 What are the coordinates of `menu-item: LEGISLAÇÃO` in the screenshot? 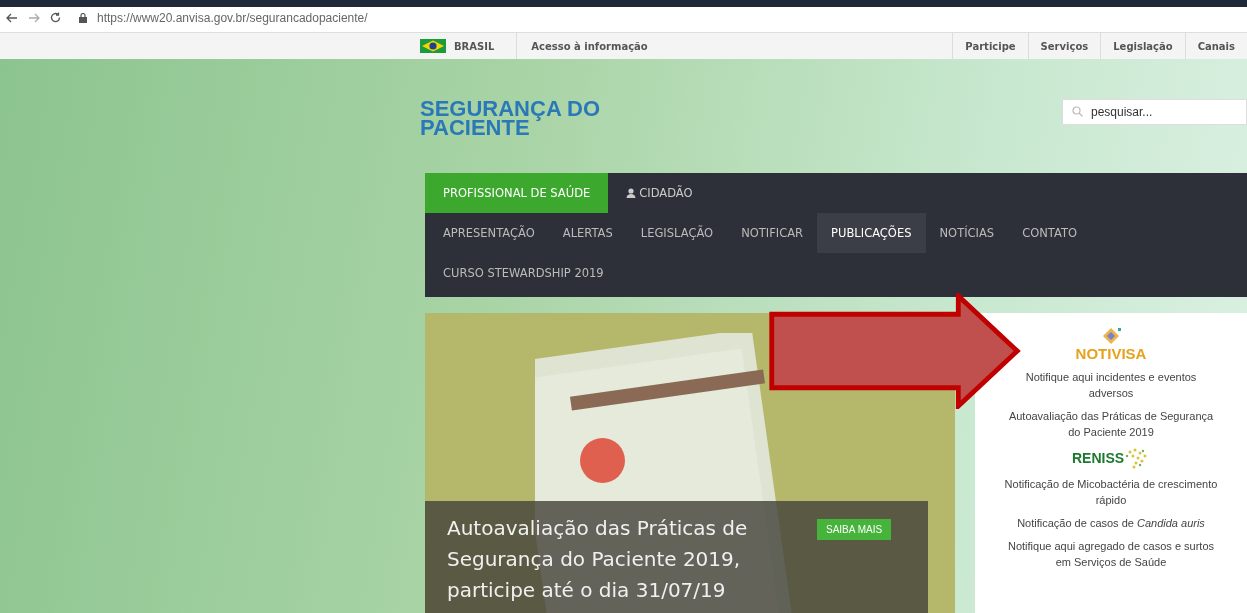 It's located at (677, 233).